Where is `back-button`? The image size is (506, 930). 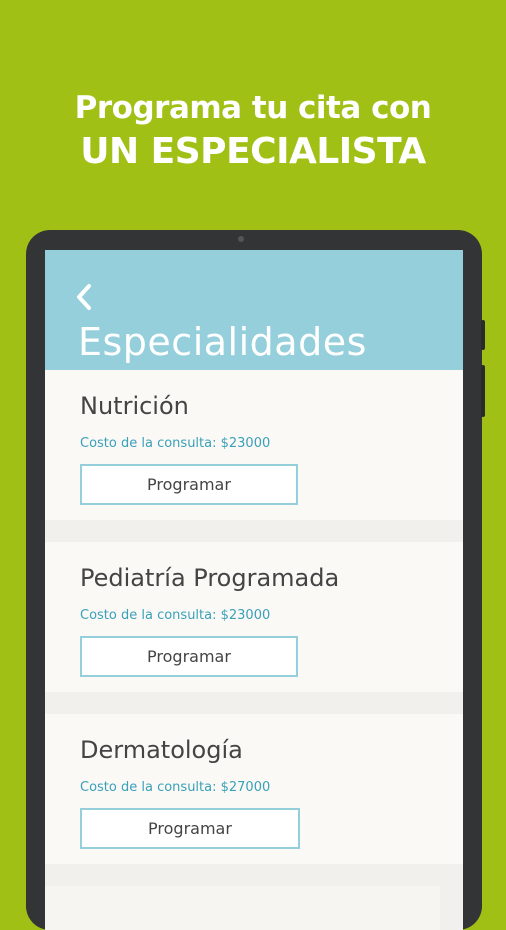
back-button is located at coordinates (84, 297).